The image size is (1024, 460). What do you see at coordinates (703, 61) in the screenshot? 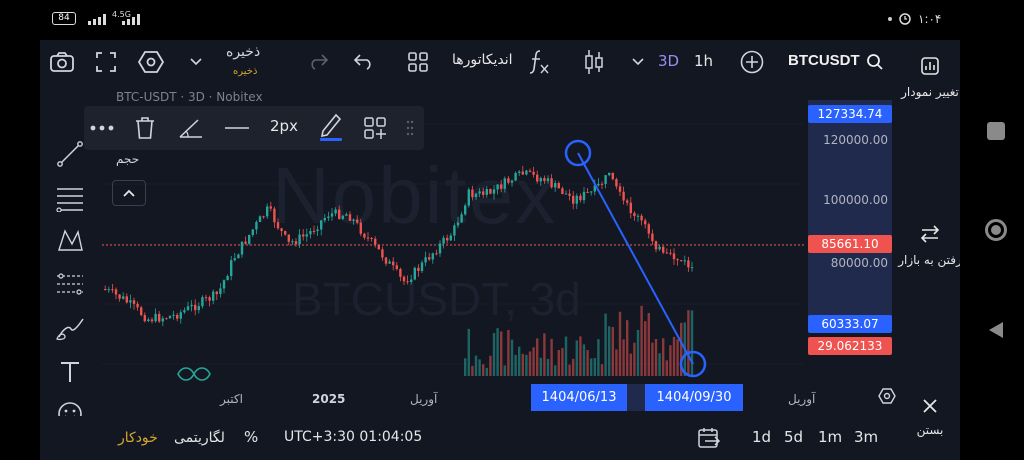
I see `timeframe-1h: 1h` at bounding box center [703, 61].